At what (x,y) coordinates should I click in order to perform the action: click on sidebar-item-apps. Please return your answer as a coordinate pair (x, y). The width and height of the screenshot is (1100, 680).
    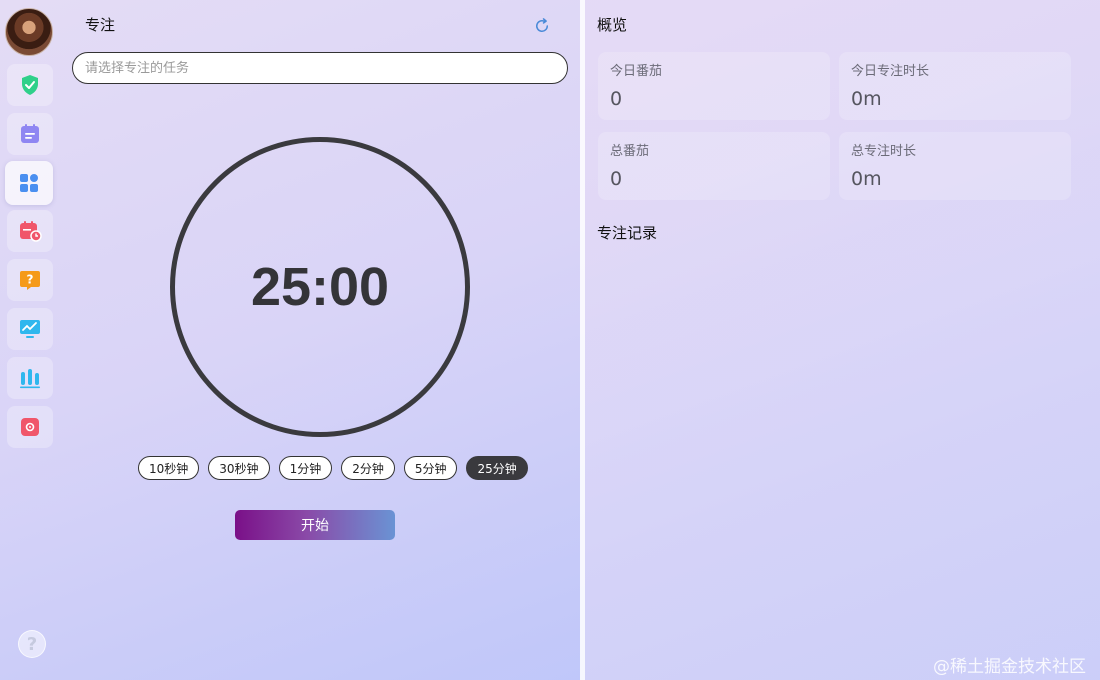
    Looking at the image, I should click on (29, 183).